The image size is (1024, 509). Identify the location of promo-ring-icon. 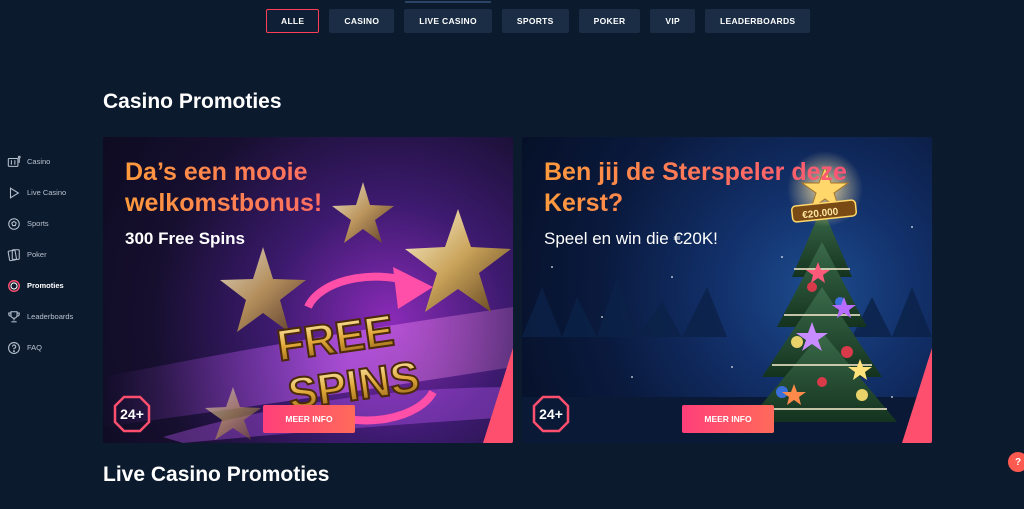
(13, 285).